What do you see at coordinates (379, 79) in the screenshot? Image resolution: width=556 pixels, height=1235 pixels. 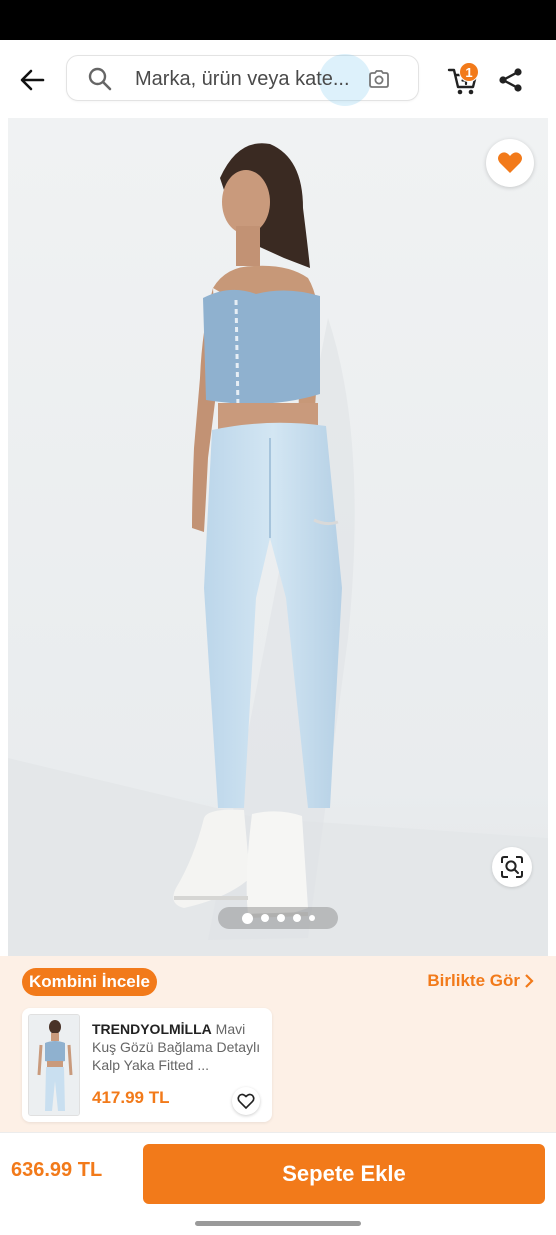 I see `camera-search-icon` at bounding box center [379, 79].